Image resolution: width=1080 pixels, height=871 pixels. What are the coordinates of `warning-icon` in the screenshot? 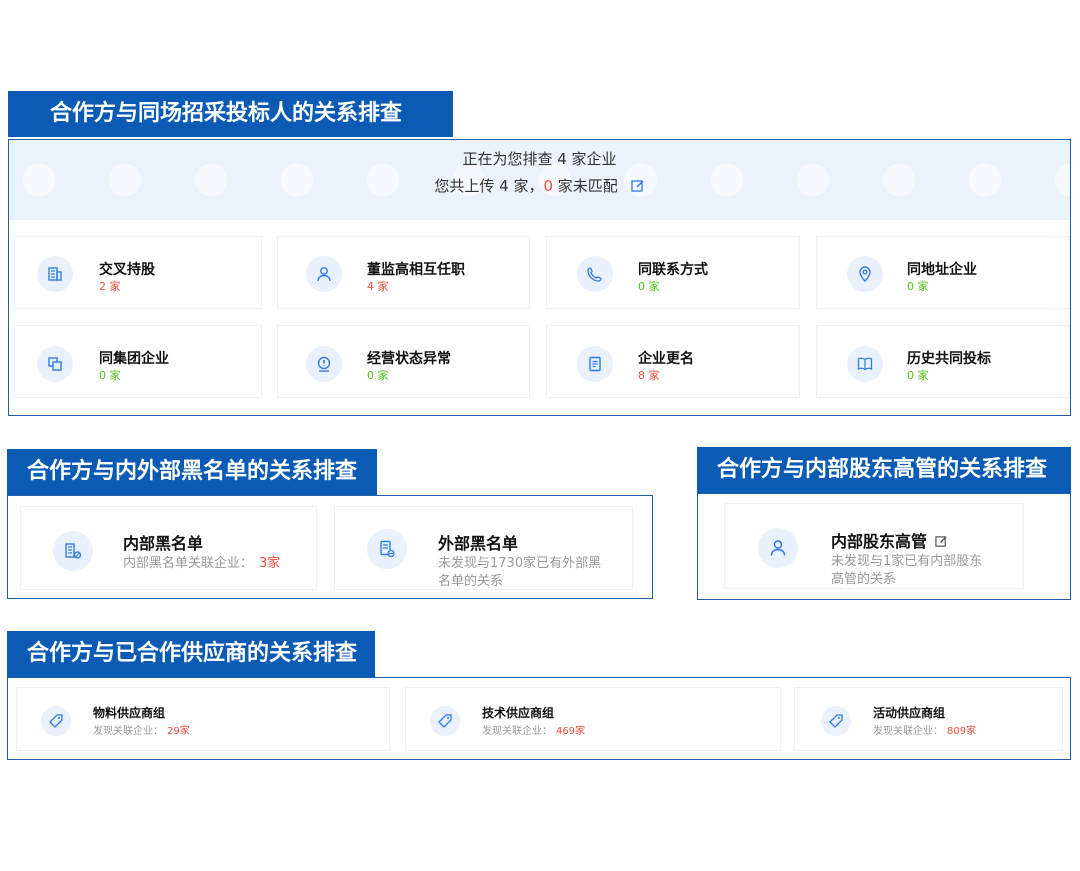 It's located at (324, 364).